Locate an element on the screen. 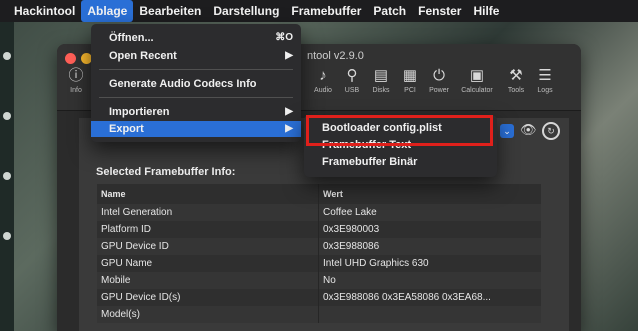  menu-item-generate-audio: Generate Audio Codecs Info is located at coordinates (196, 84).